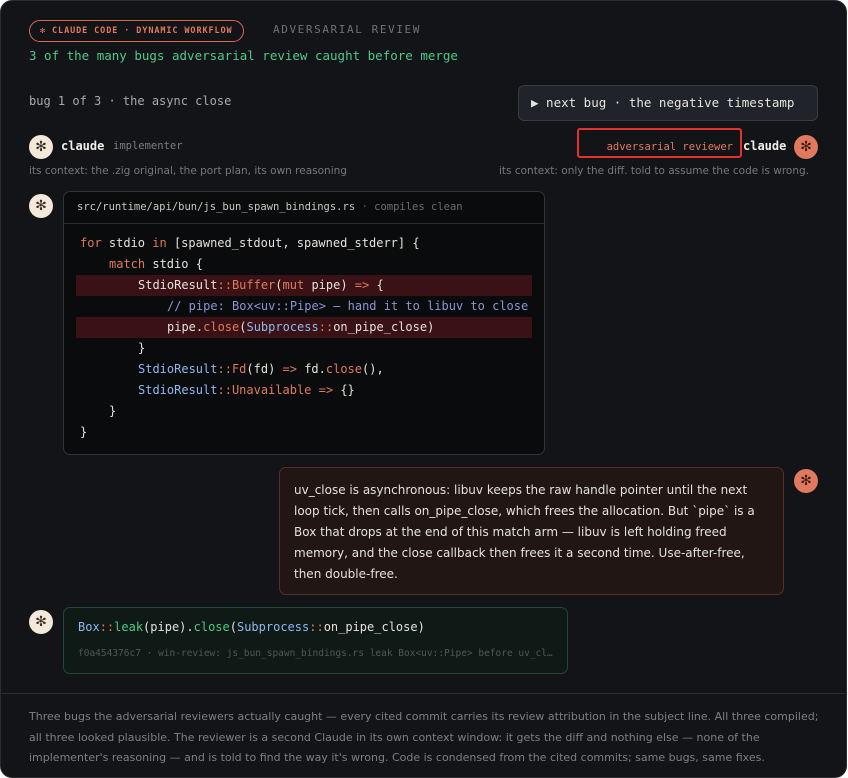  What do you see at coordinates (127, 264) in the screenshot?
I see `code-token: match` at bounding box center [127, 264].